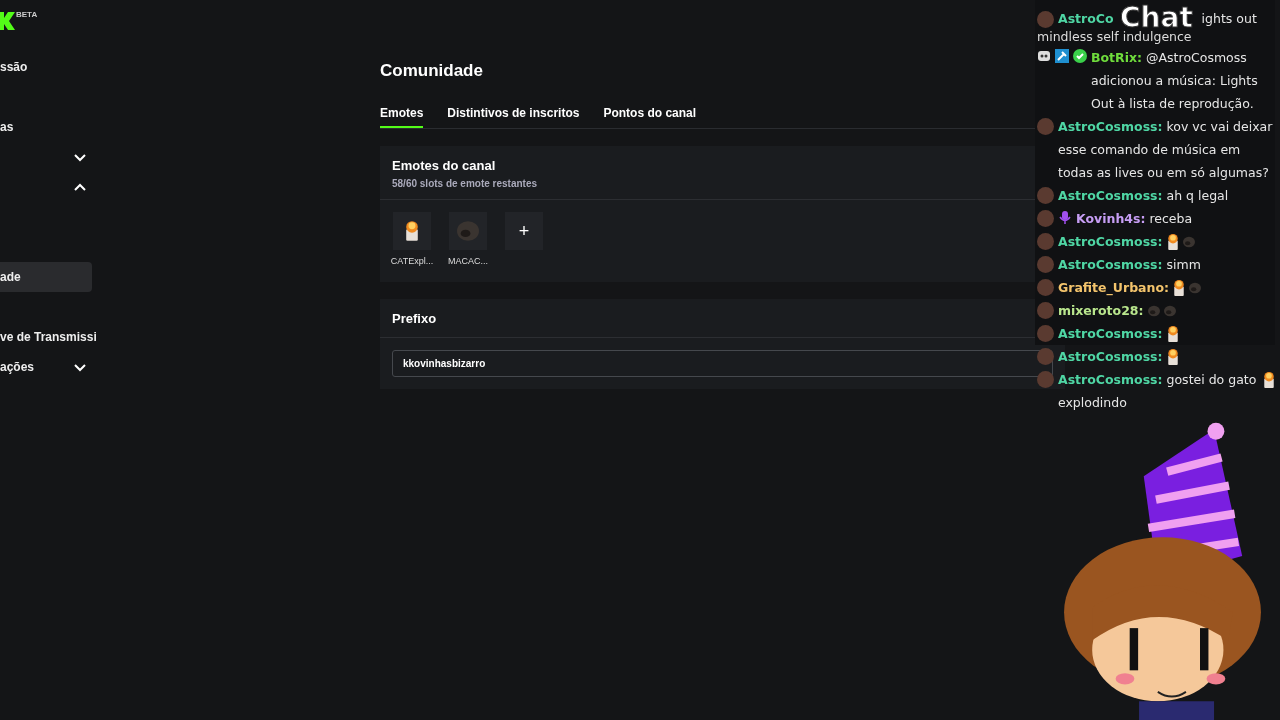  What do you see at coordinates (524, 231) in the screenshot?
I see `add-emote-button: +` at bounding box center [524, 231].